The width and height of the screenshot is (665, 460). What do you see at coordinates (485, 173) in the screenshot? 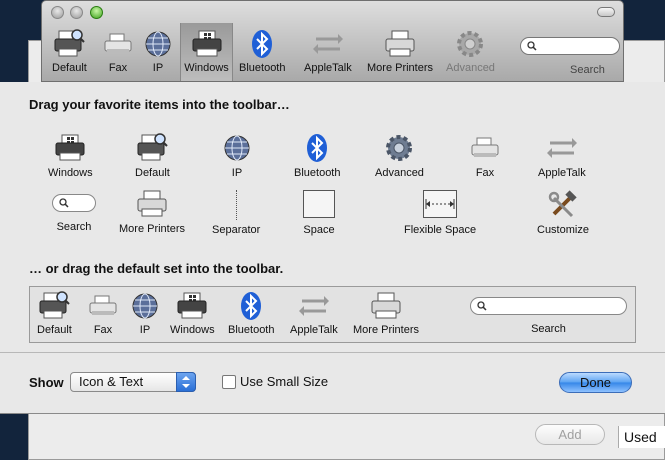
I see `palette-item-label: Fax` at bounding box center [485, 173].